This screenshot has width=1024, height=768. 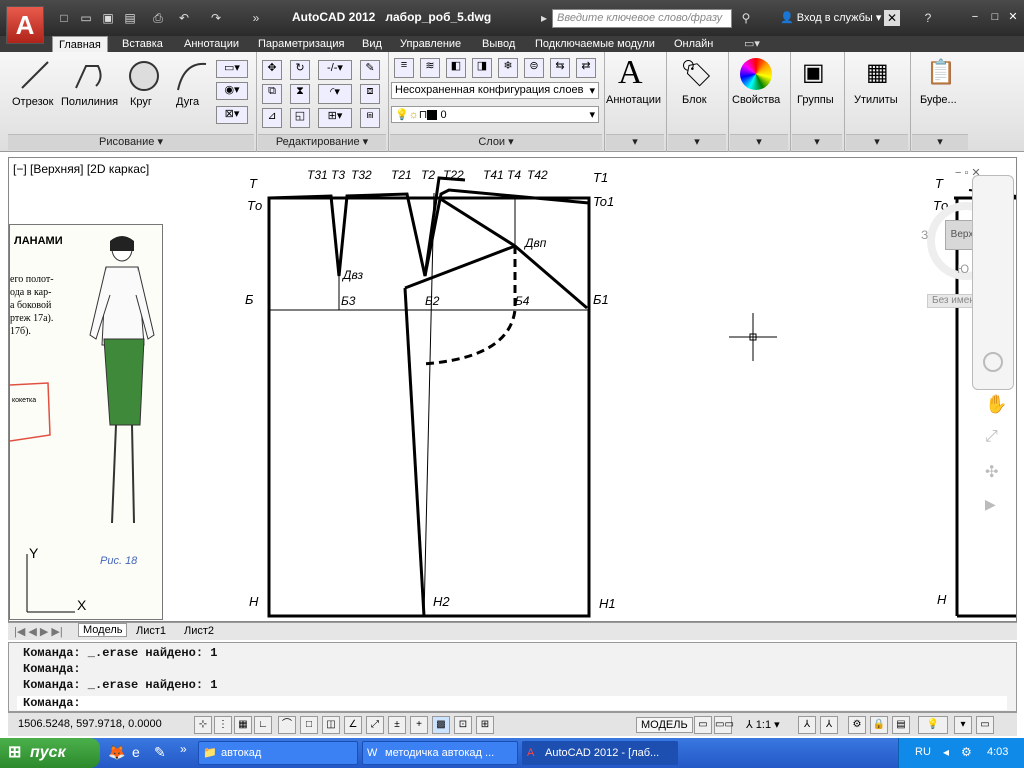 I want to click on hatch-icon: ◉▾, so click(x=232, y=91).